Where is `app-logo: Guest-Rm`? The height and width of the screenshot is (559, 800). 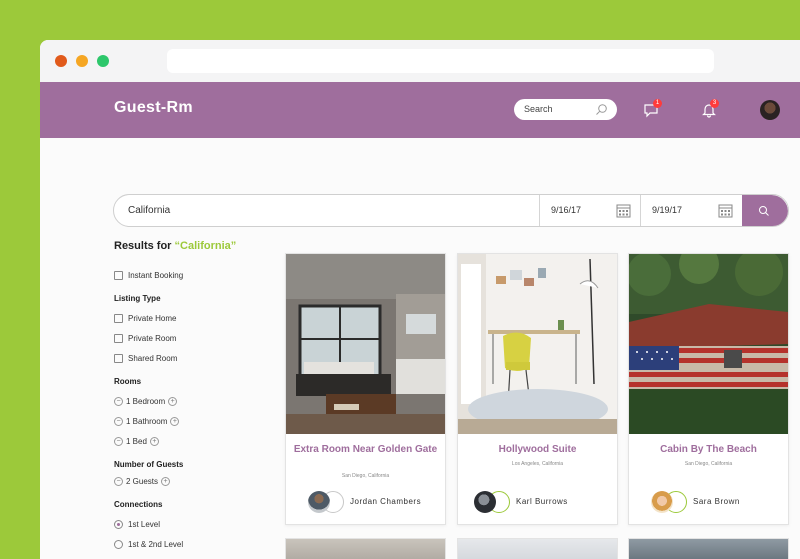
app-logo: Guest-Rm is located at coordinates (153, 108).